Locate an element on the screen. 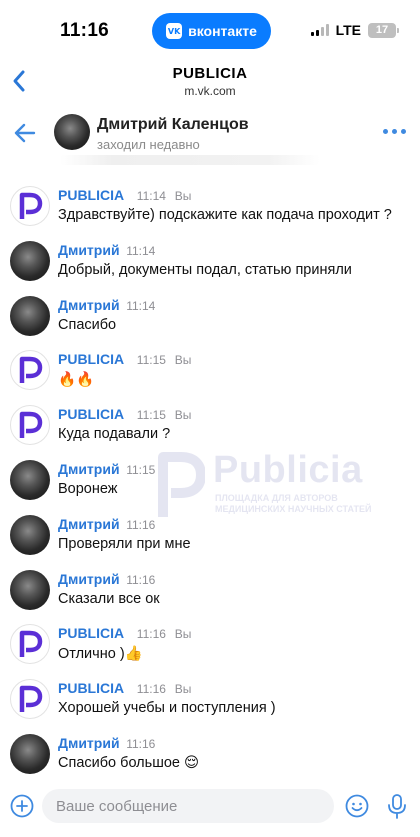  emoji-icon is located at coordinates (357, 806).